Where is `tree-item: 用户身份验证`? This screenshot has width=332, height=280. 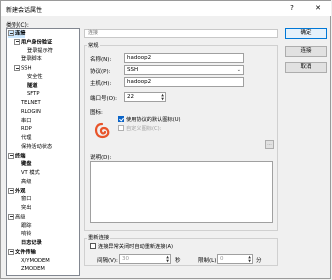
tree-item: 用户身份验证 is located at coordinates (33, 42).